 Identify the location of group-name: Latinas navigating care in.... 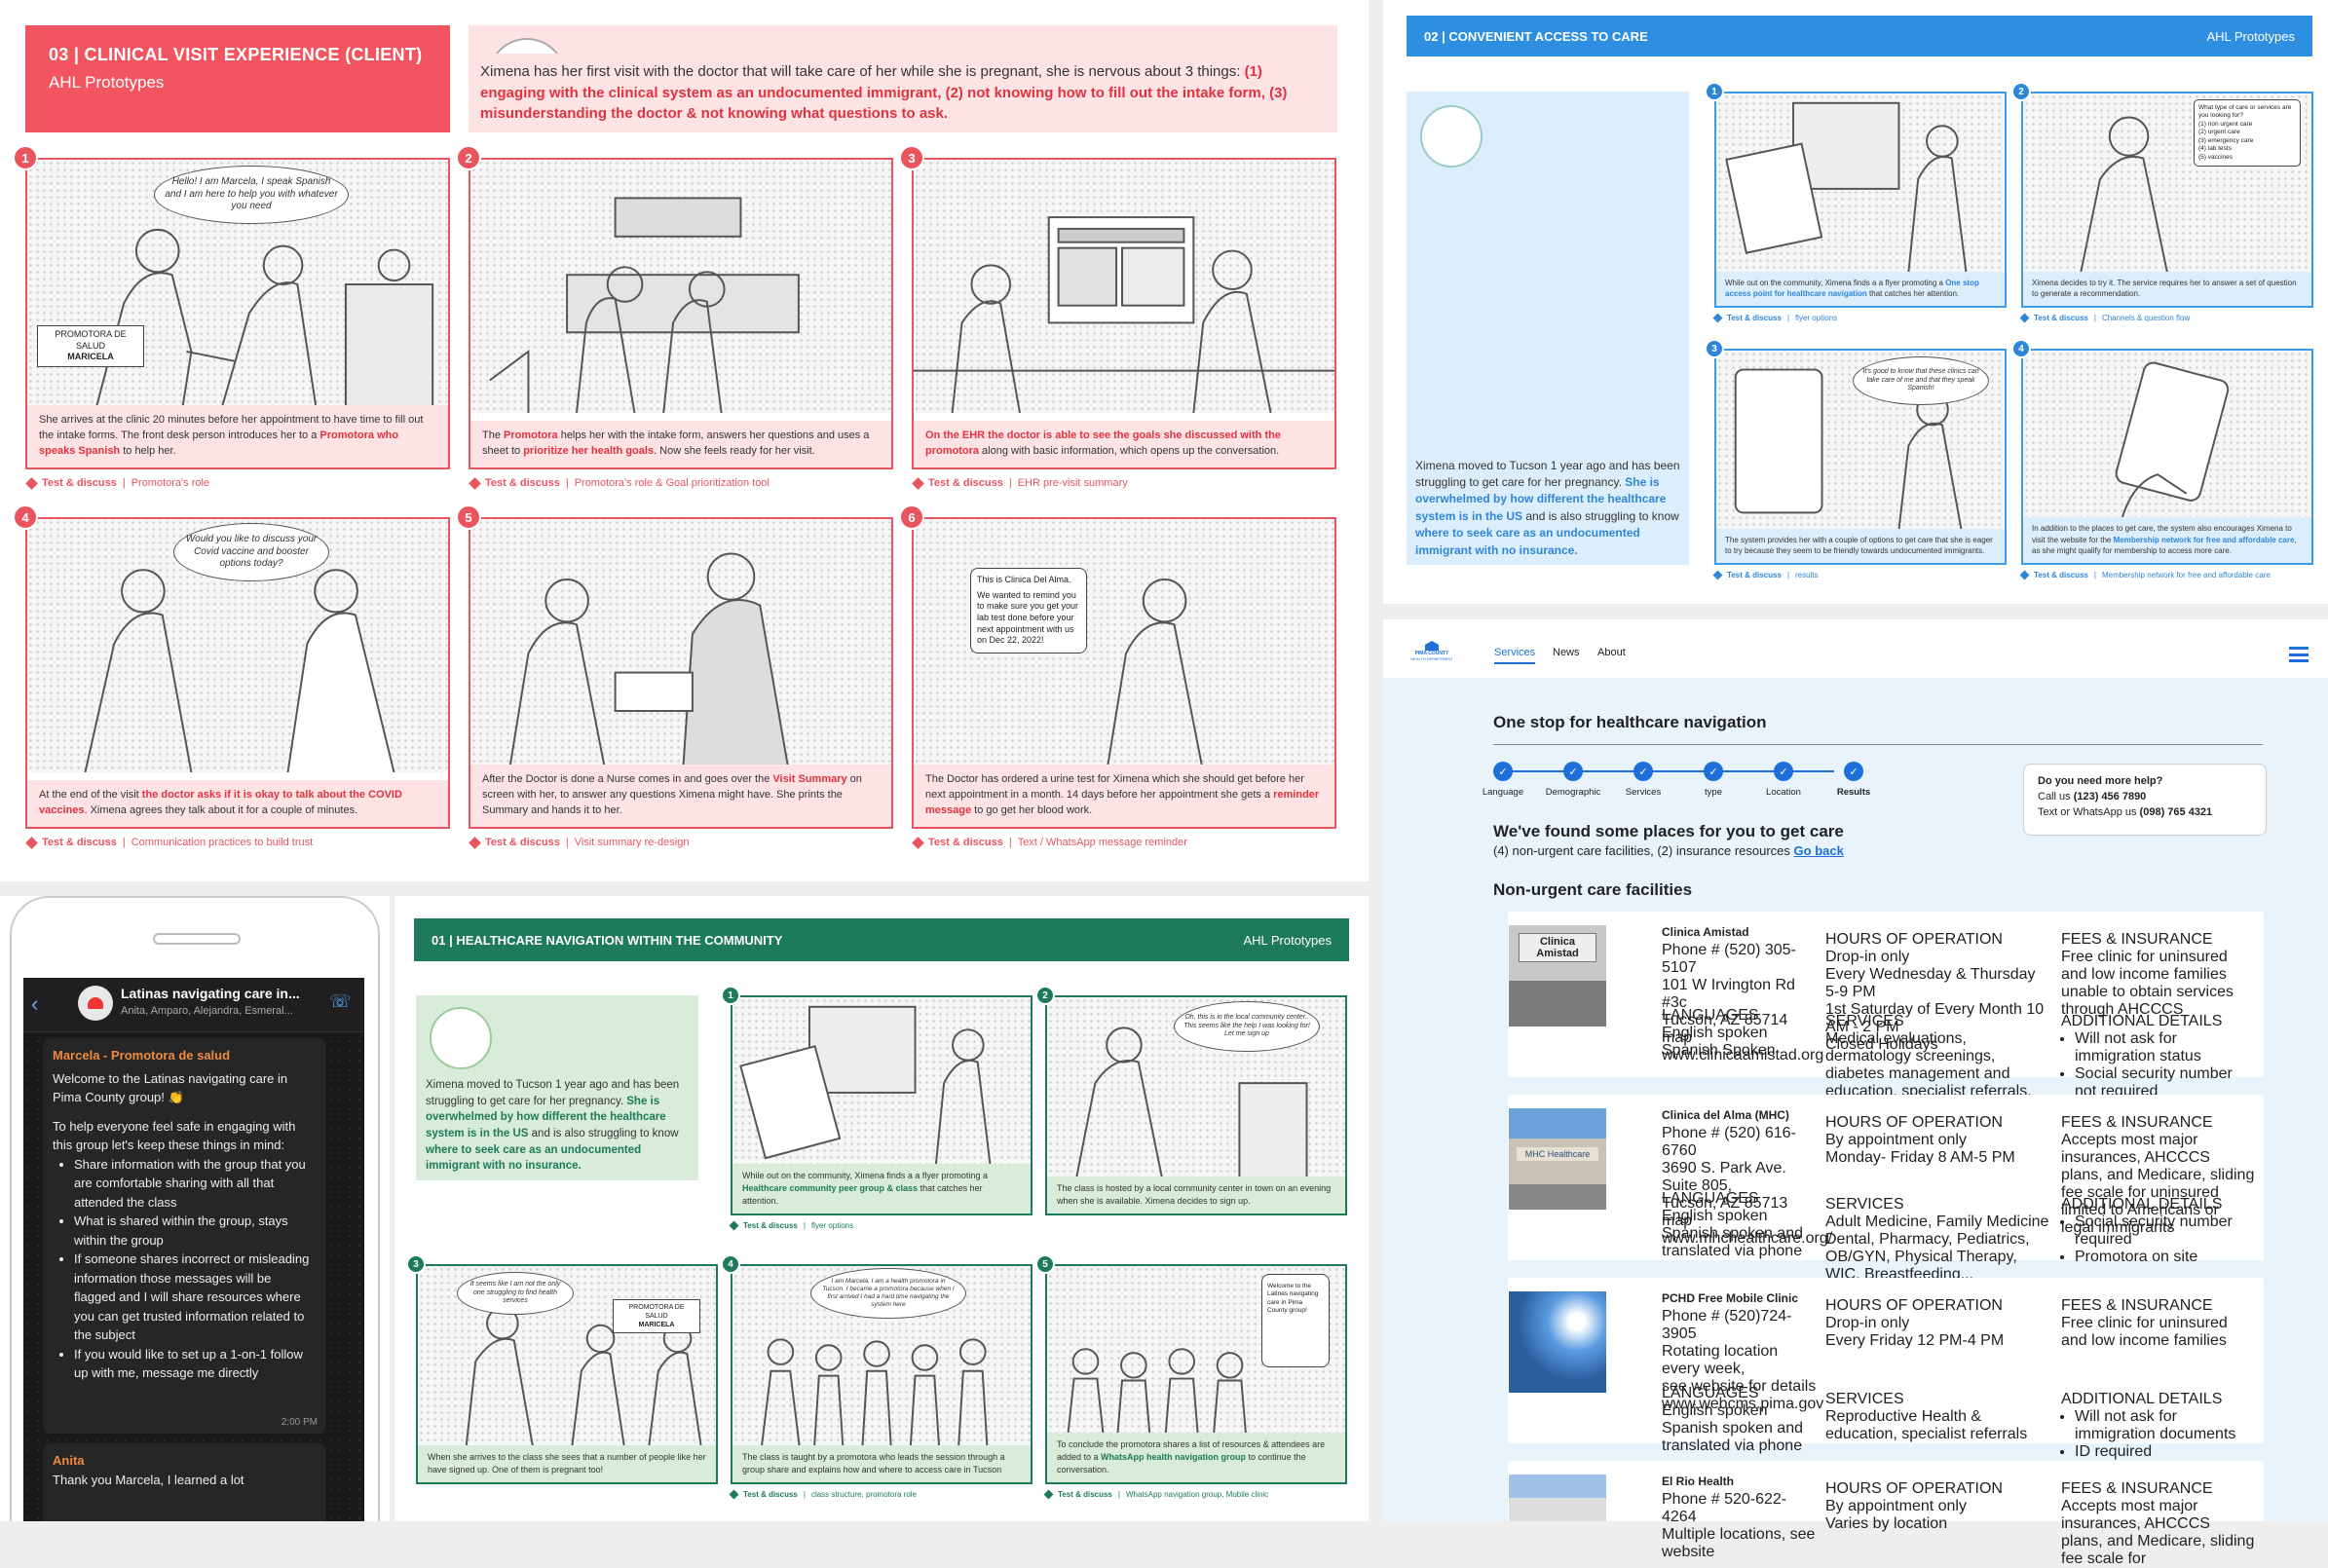
(210, 993).